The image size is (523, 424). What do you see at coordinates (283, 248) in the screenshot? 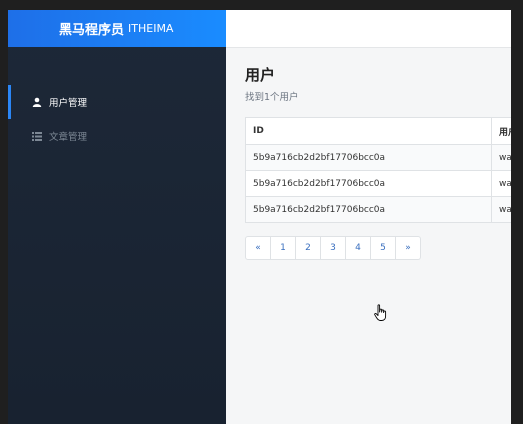
I see `page-1-button: 1` at bounding box center [283, 248].